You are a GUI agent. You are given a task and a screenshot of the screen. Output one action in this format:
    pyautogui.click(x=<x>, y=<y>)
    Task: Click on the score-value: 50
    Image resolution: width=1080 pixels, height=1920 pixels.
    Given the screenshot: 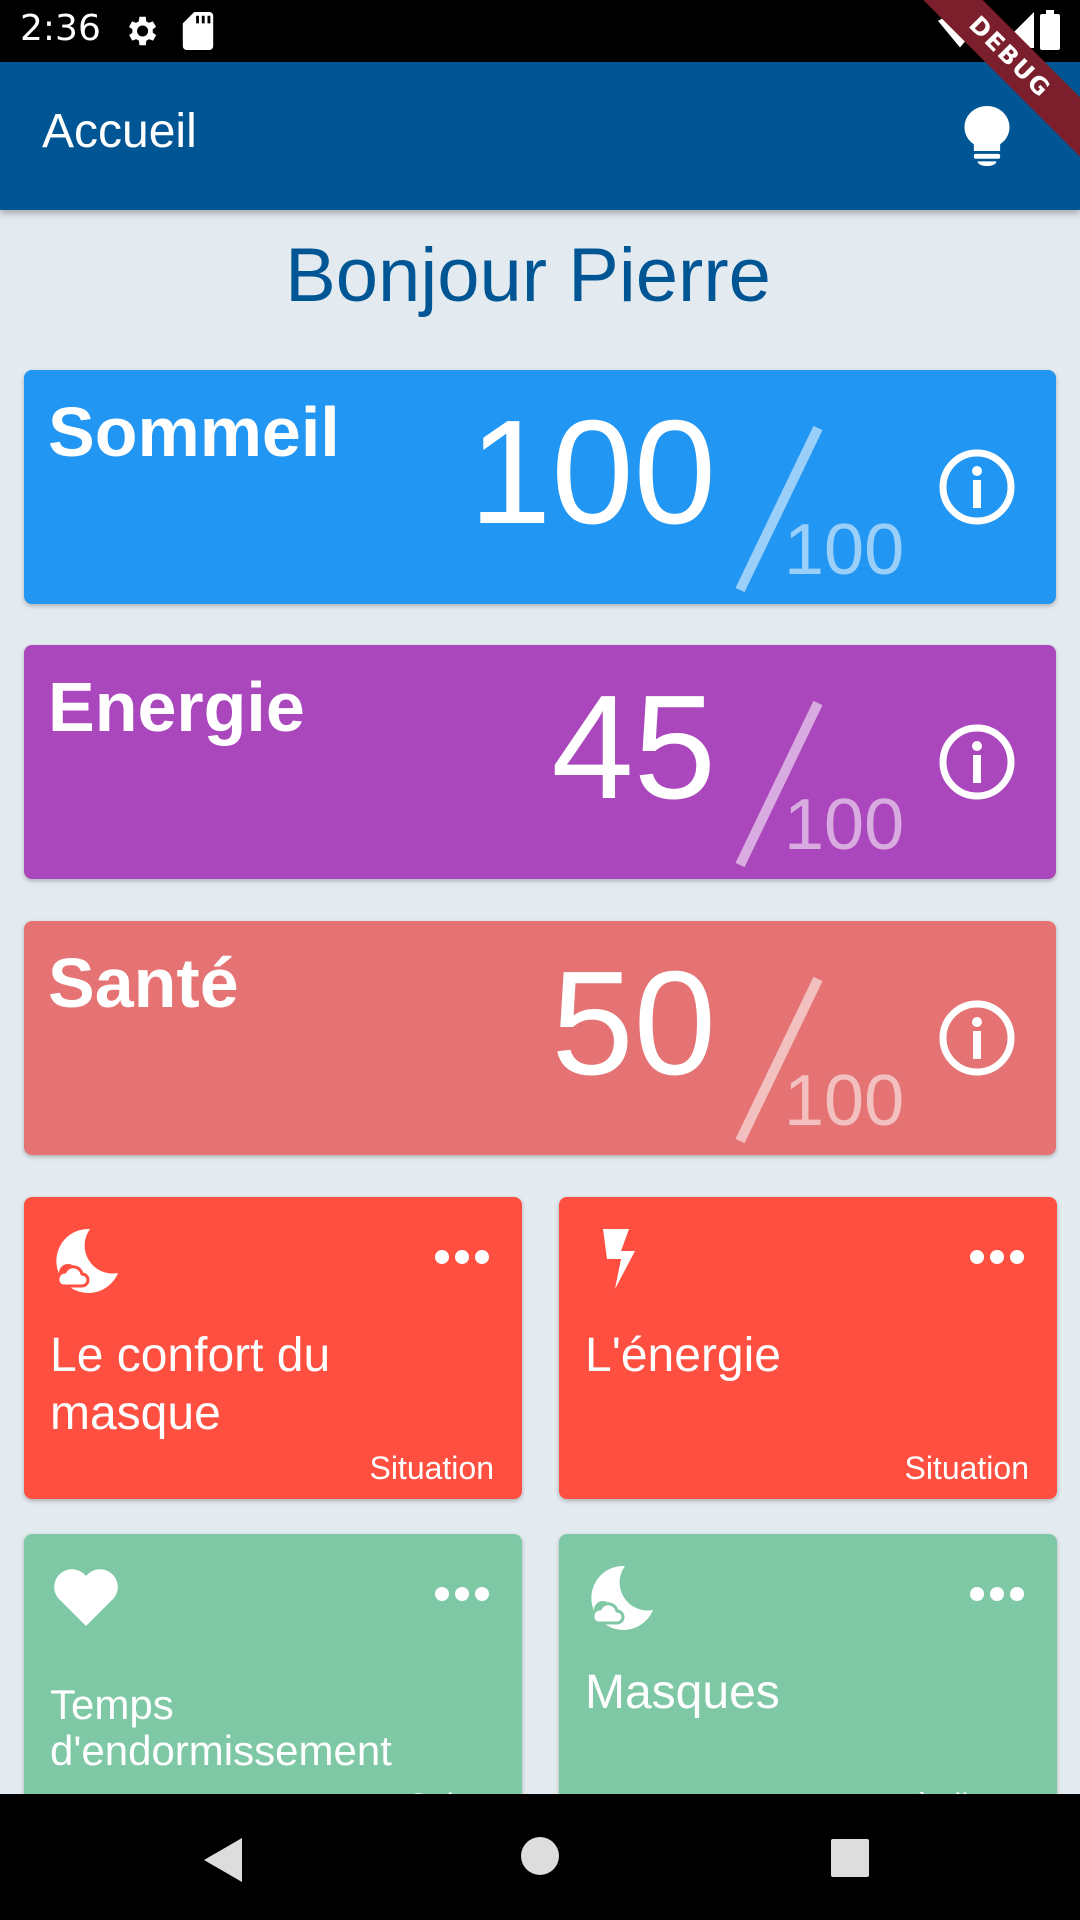 What is the action you would take?
    pyautogui.click(x=633, y=1023)
    